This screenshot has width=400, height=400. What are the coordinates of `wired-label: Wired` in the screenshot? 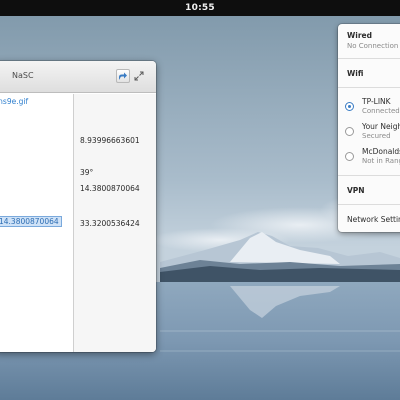 It's located at (359, 35).